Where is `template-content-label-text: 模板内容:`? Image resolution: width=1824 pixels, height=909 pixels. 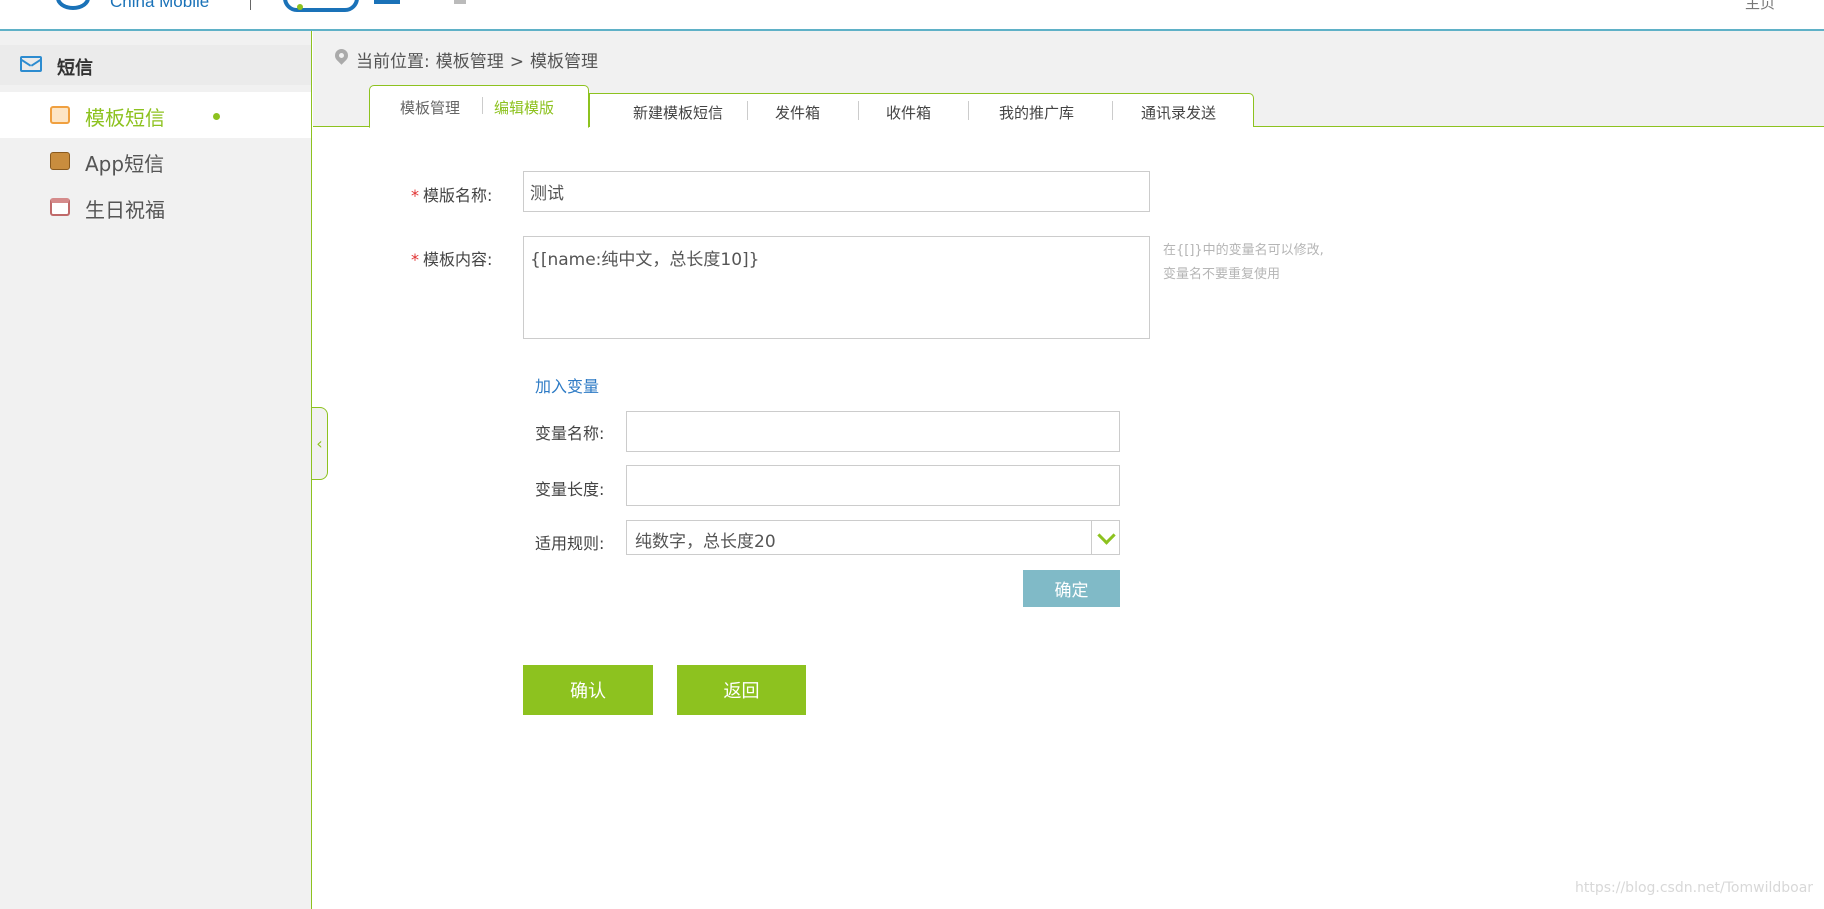
template-content-label-text: 模板内容: is located at coordinates (458, 259).